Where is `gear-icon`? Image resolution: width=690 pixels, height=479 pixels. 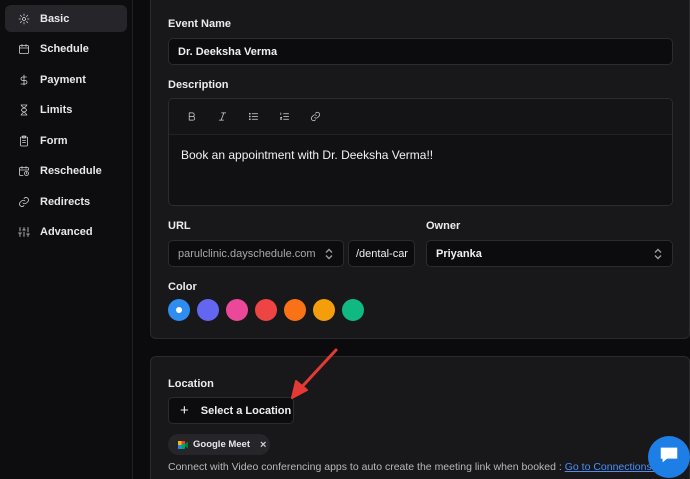
gear-icon is located at coordinates (24, 19).